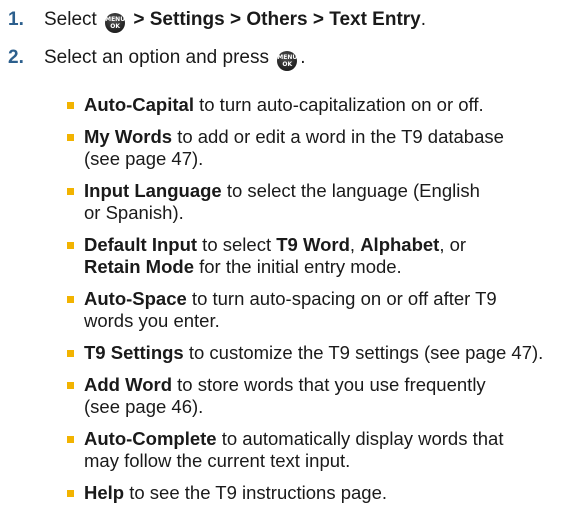 The image size is (585, 514). I want to click on option-term: Auto-Space, so click(135, 298).